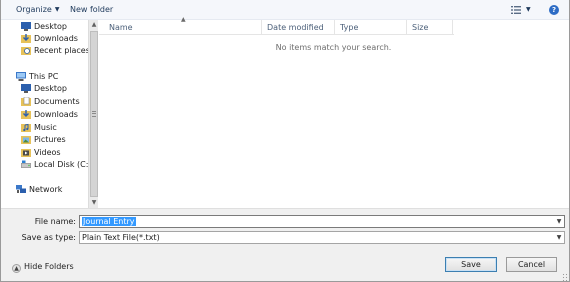  What do you see at coordinates (26, 127) in the screenshot?
I see `music-icon` at bounding box center [26, 127].